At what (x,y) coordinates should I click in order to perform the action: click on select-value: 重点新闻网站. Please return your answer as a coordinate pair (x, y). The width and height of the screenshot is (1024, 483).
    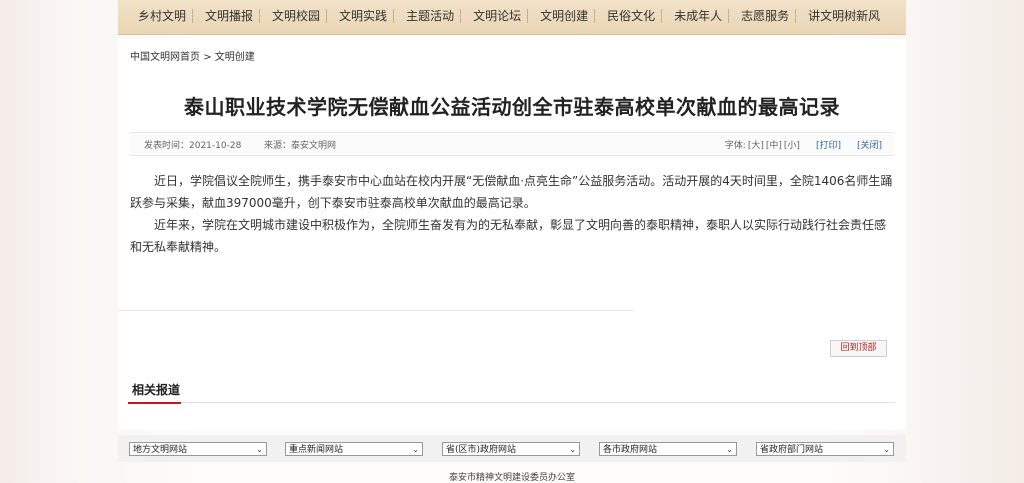
    Looking at the image, I should click on (316, 450).